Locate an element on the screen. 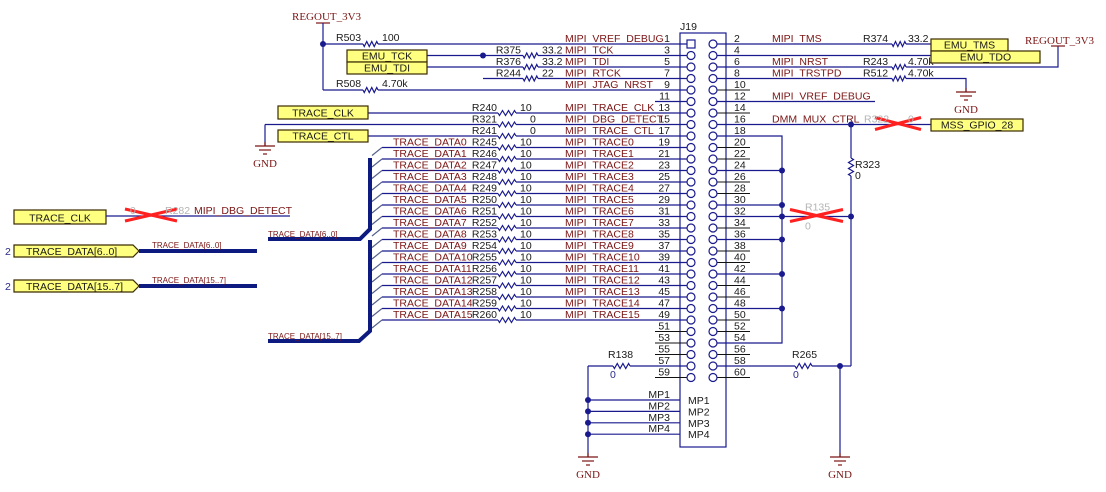 This screenshot has height=492, width=1106. mounting-pin-label: MP3 is located at coordinates (699, 424).